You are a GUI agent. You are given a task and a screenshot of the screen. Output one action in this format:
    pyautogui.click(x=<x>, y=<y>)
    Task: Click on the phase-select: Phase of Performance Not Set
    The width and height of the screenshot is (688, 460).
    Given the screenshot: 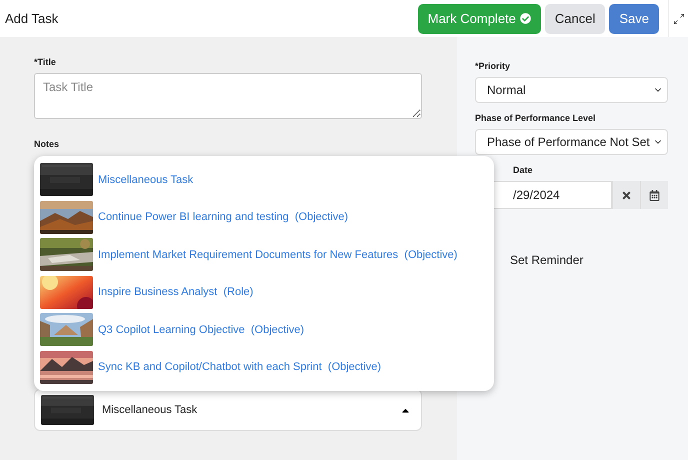 What is the action you would take?
    pyautogui.click(x=571, y=142)
    